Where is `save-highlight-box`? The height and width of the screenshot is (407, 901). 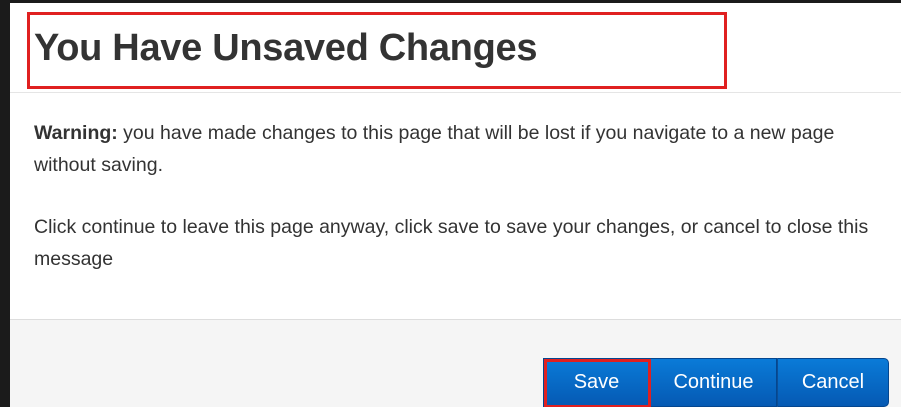
save-highlight-box is located at coordinates (597, 383).